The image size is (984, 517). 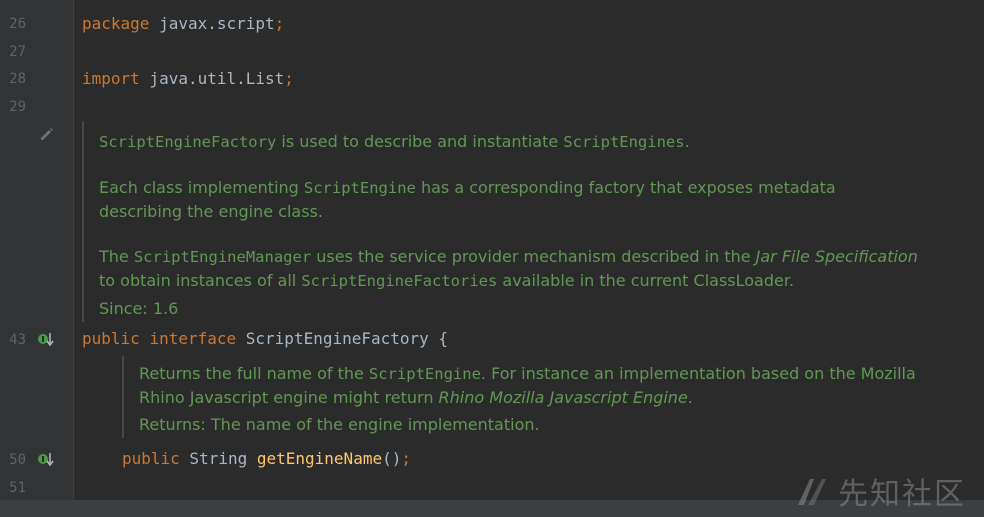 I want to click on doc-code: ScriptEngineManager, so click(x=222, y=257).